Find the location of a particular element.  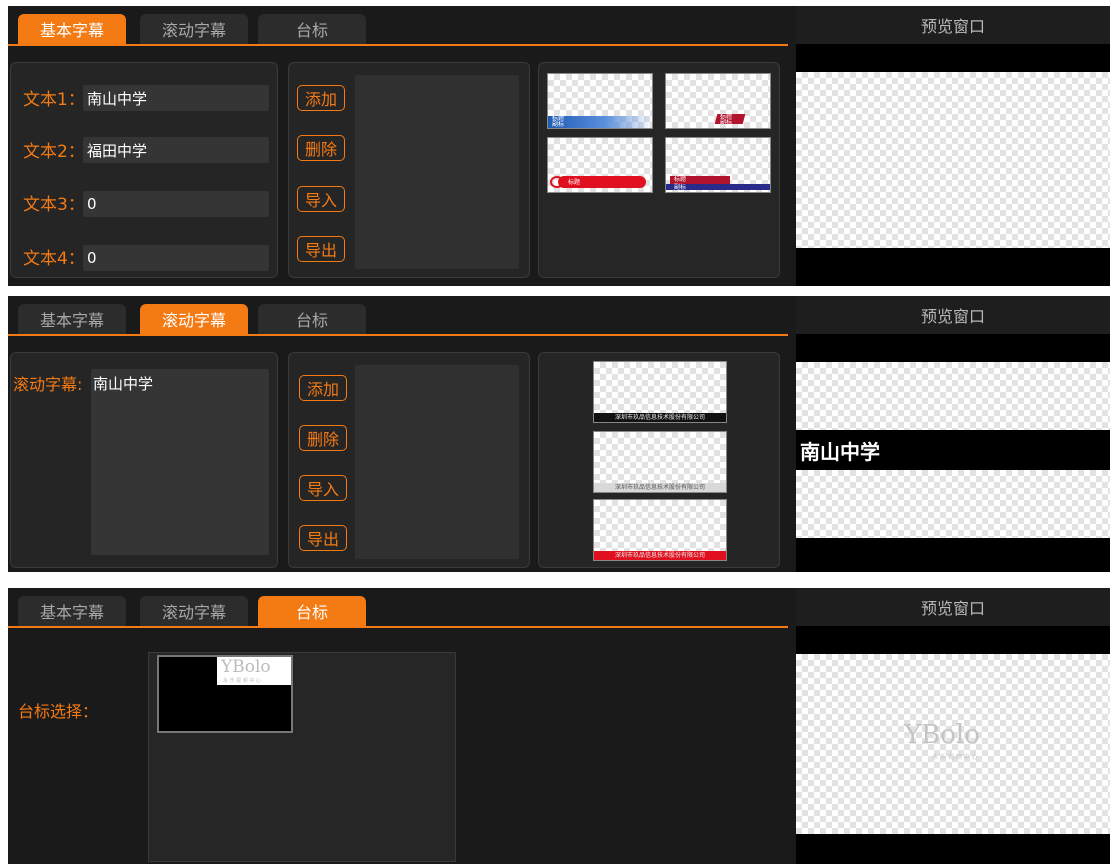

scroll-template-1: 深圳市玖品信息技术股份有限公司 is located at coordinates (660, 392).